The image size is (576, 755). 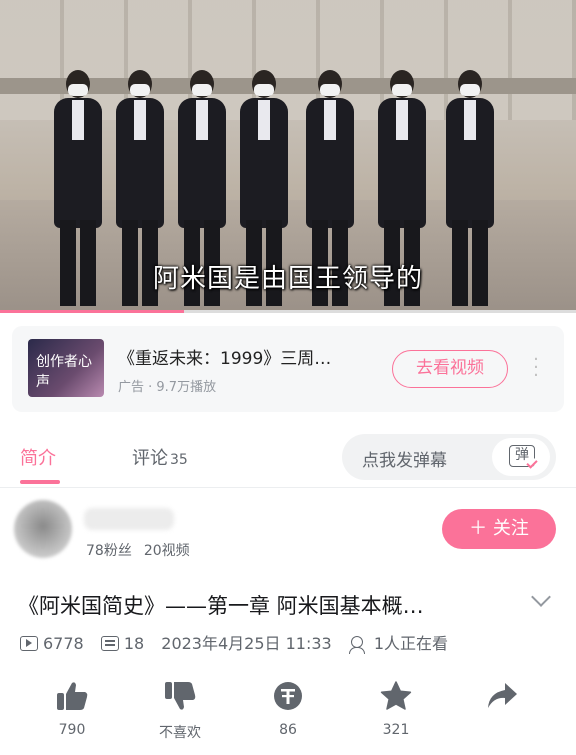 What do you see at coordinates (129, 519) in the screenshot?
I see `uploader-name-blurred` at bounding box center [129, 519].